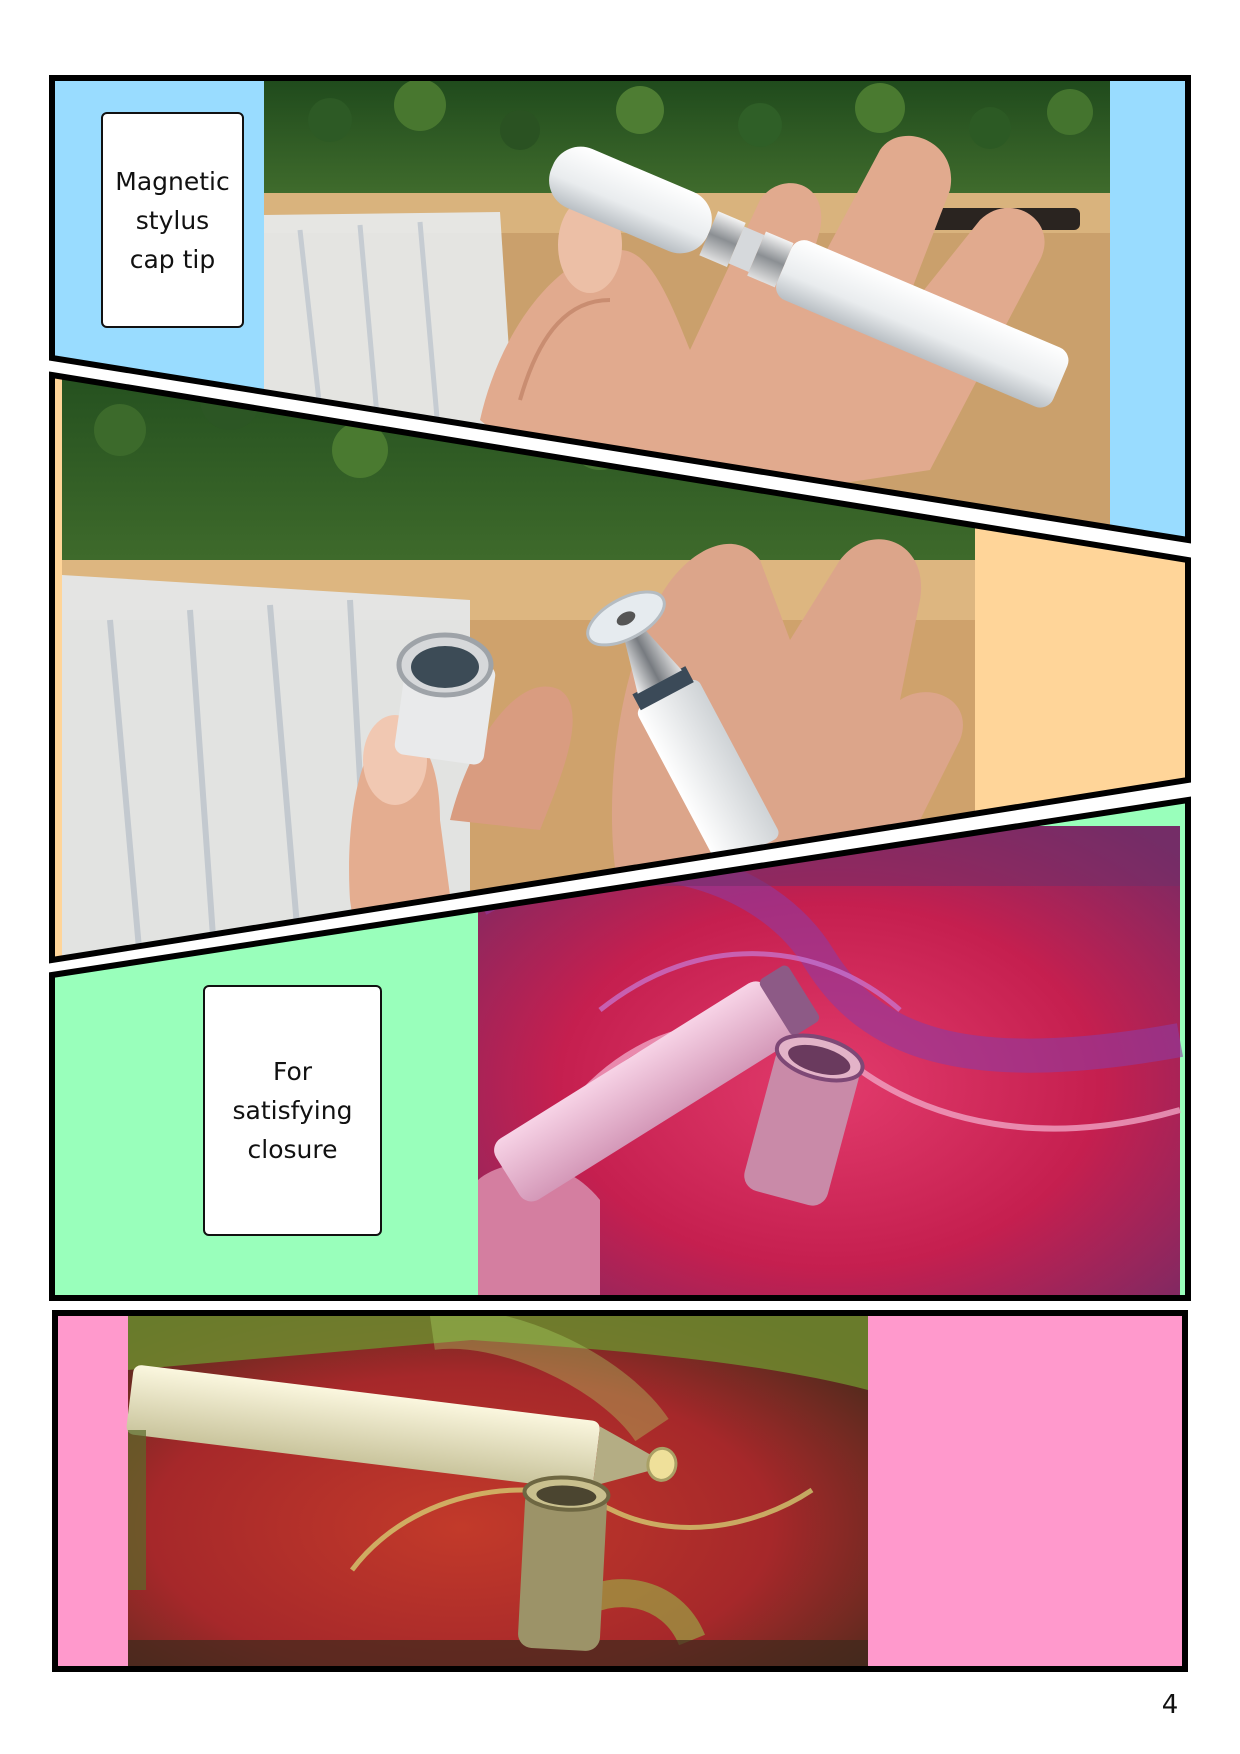  I want to click on page-number: 4, so click(1170, 1705).